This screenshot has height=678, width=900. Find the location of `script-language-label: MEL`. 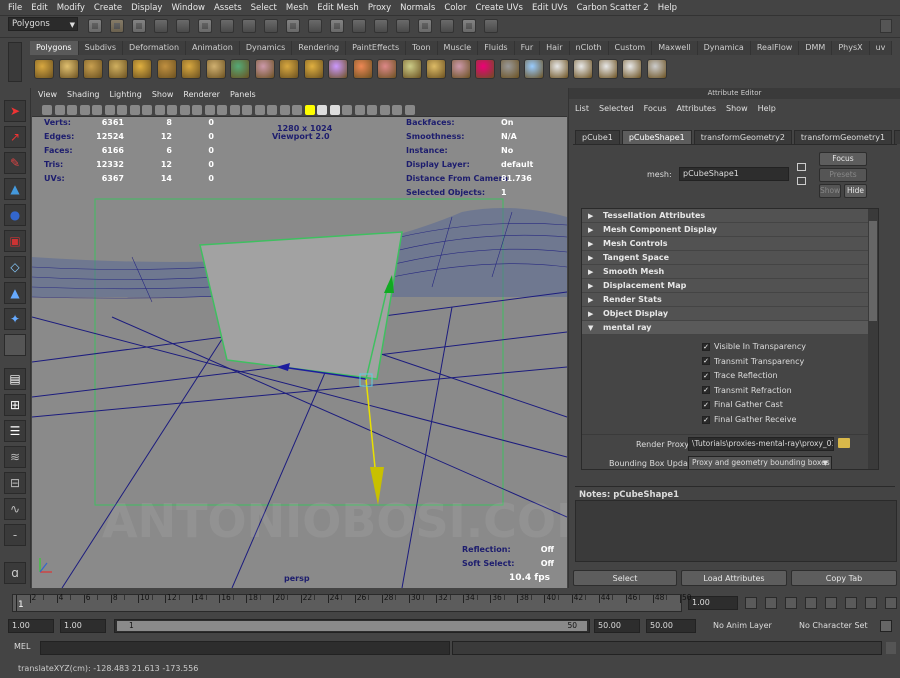

script-language-label: MEL is located at coordinates (22, 646).